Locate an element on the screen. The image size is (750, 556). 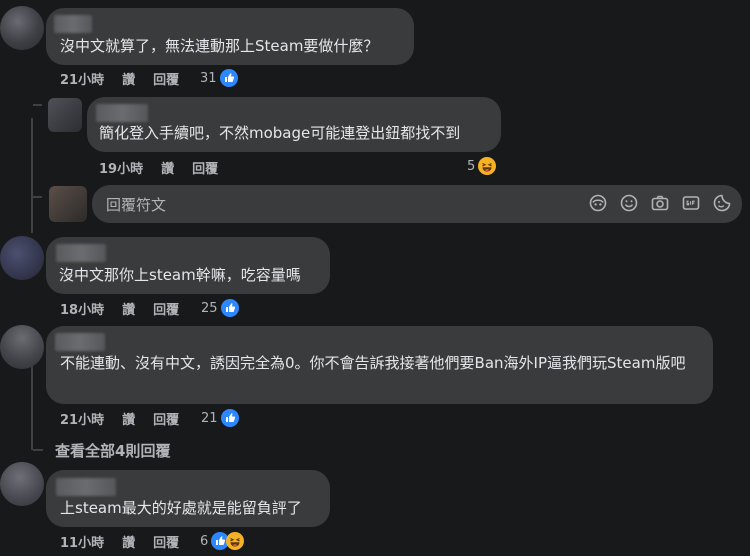
reaction-count: 25 is located at coordinates (209, 308).